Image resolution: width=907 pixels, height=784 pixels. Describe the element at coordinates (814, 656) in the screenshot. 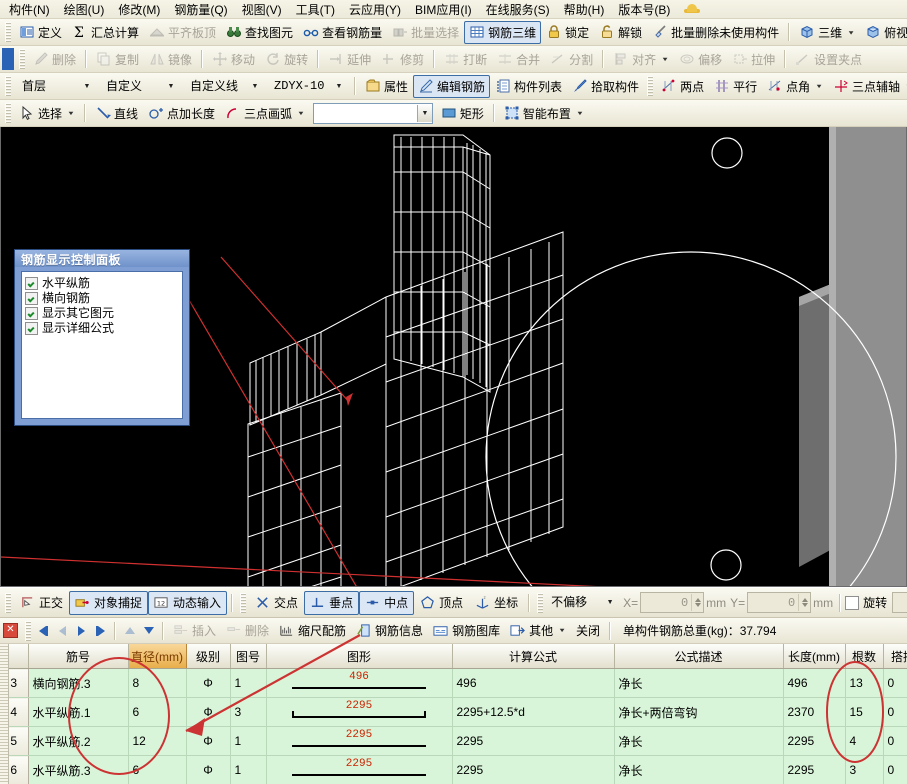

I see `col-header-length: 长度(mm)` at that location.